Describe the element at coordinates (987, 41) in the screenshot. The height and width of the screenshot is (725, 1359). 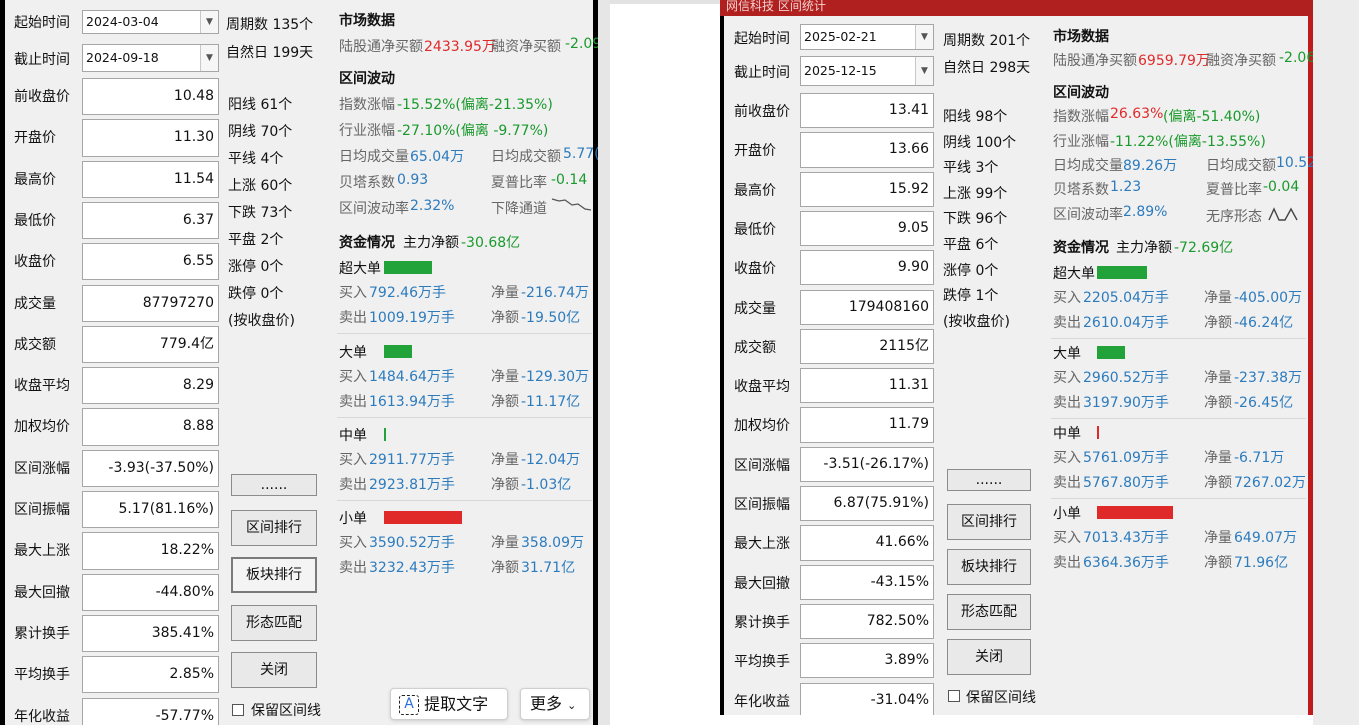
I see `period-count: 周期数 201个` at that location.